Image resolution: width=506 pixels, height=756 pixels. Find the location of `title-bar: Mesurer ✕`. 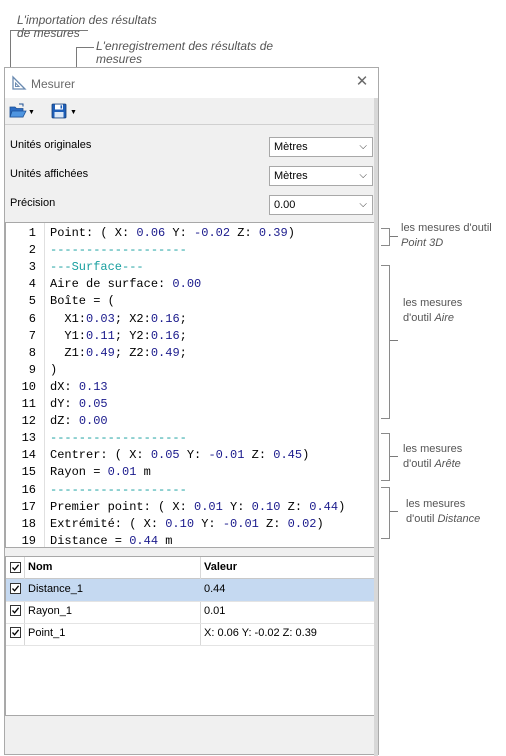

title-bar: Mesurer ✕ is located at coordinates (191, 83).